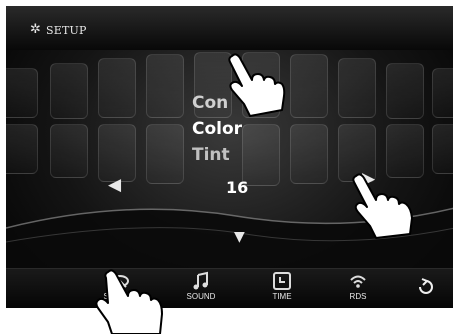  Describe the element at coordinates (229, 28) in the screenshot. I see `header-bar: ✲ SETUP` at that location.